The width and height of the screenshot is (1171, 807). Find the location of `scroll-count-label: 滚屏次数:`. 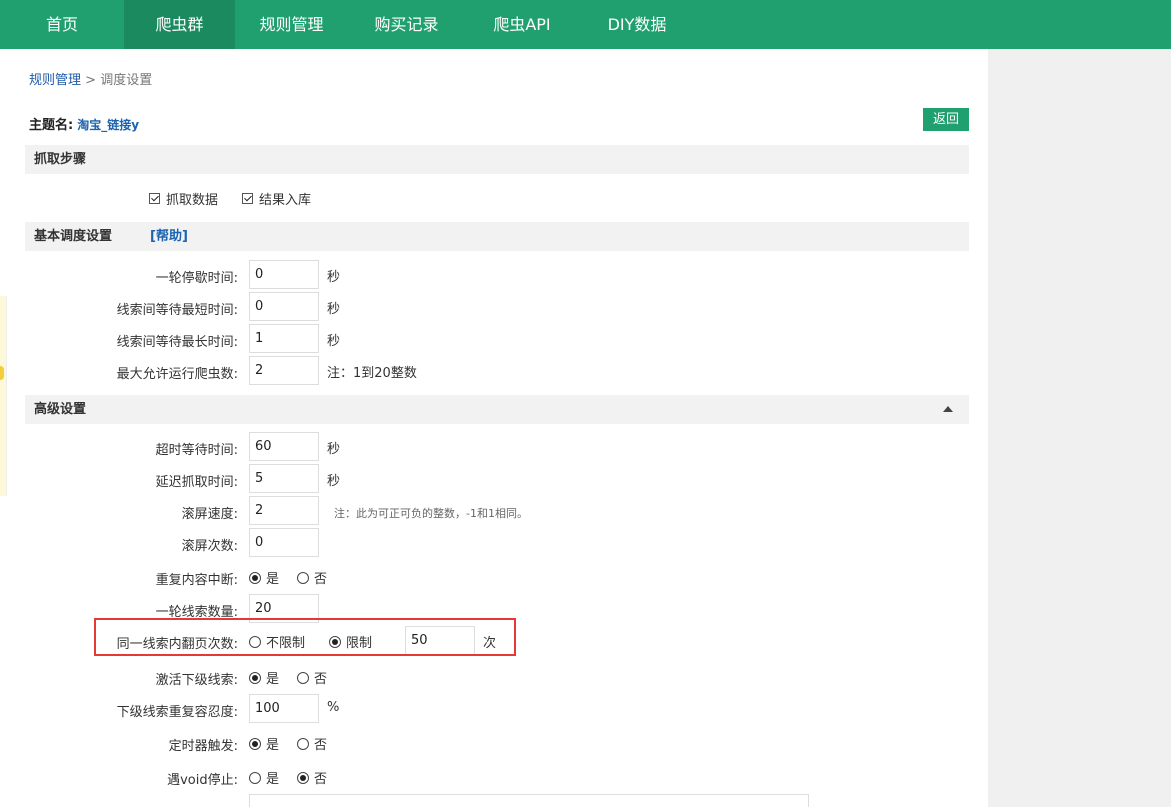

scroll-count-label: 滚屏次数: is located at coordinates (209, 546).